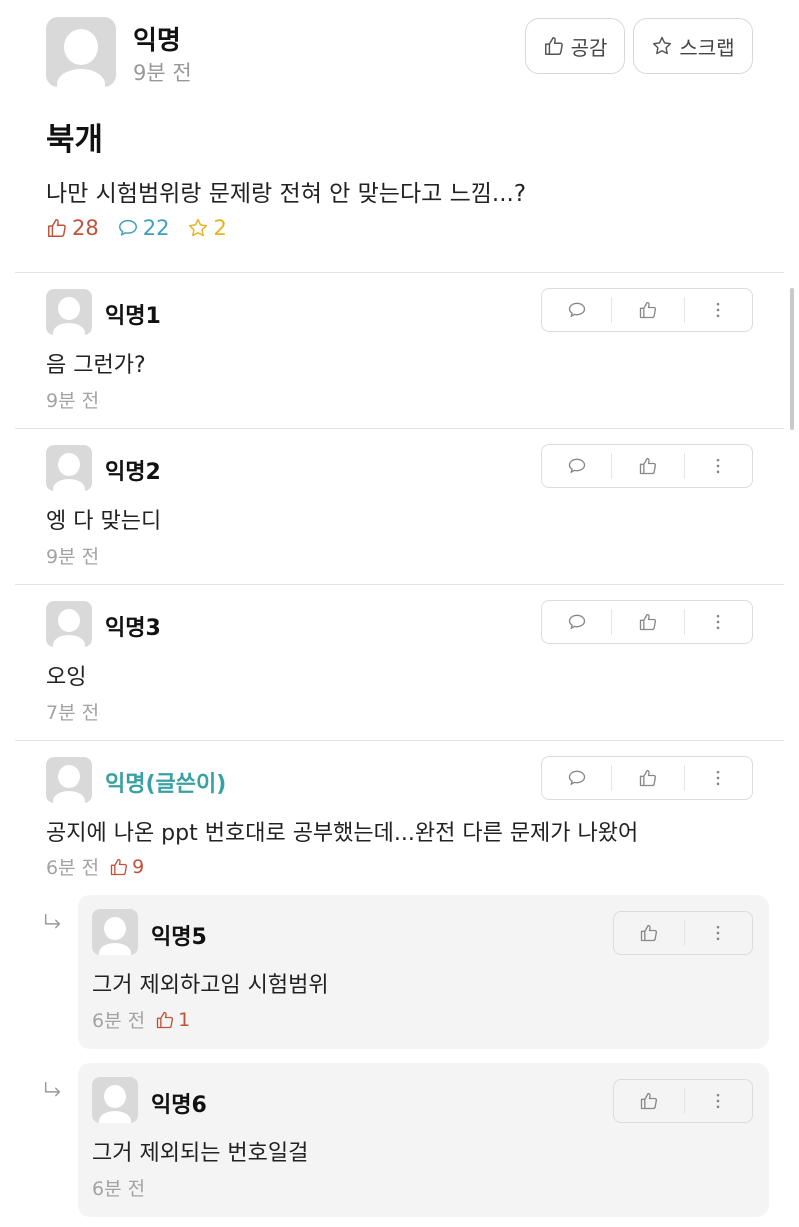 The width and height of the screenshot is (799, 1227). What do you see at coordinates (399, 662) in the screenshot?
I see `comment: 익명3 오잉 7분 전` at bounding box center [399, 662].